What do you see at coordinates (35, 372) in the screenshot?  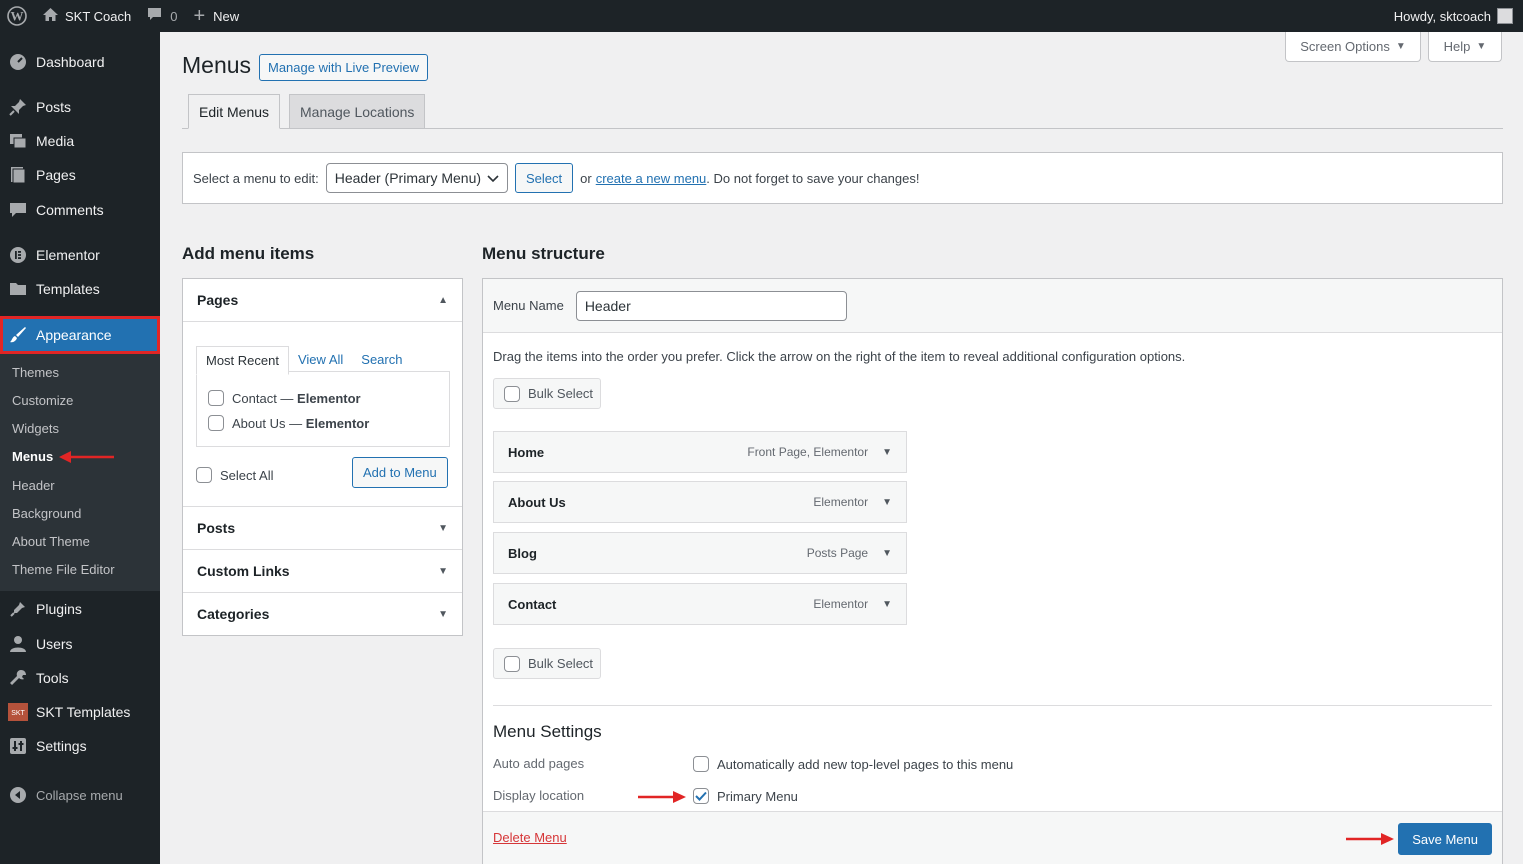 I see `submenu-item-themes: Themes` at bounding box center [35, 372].